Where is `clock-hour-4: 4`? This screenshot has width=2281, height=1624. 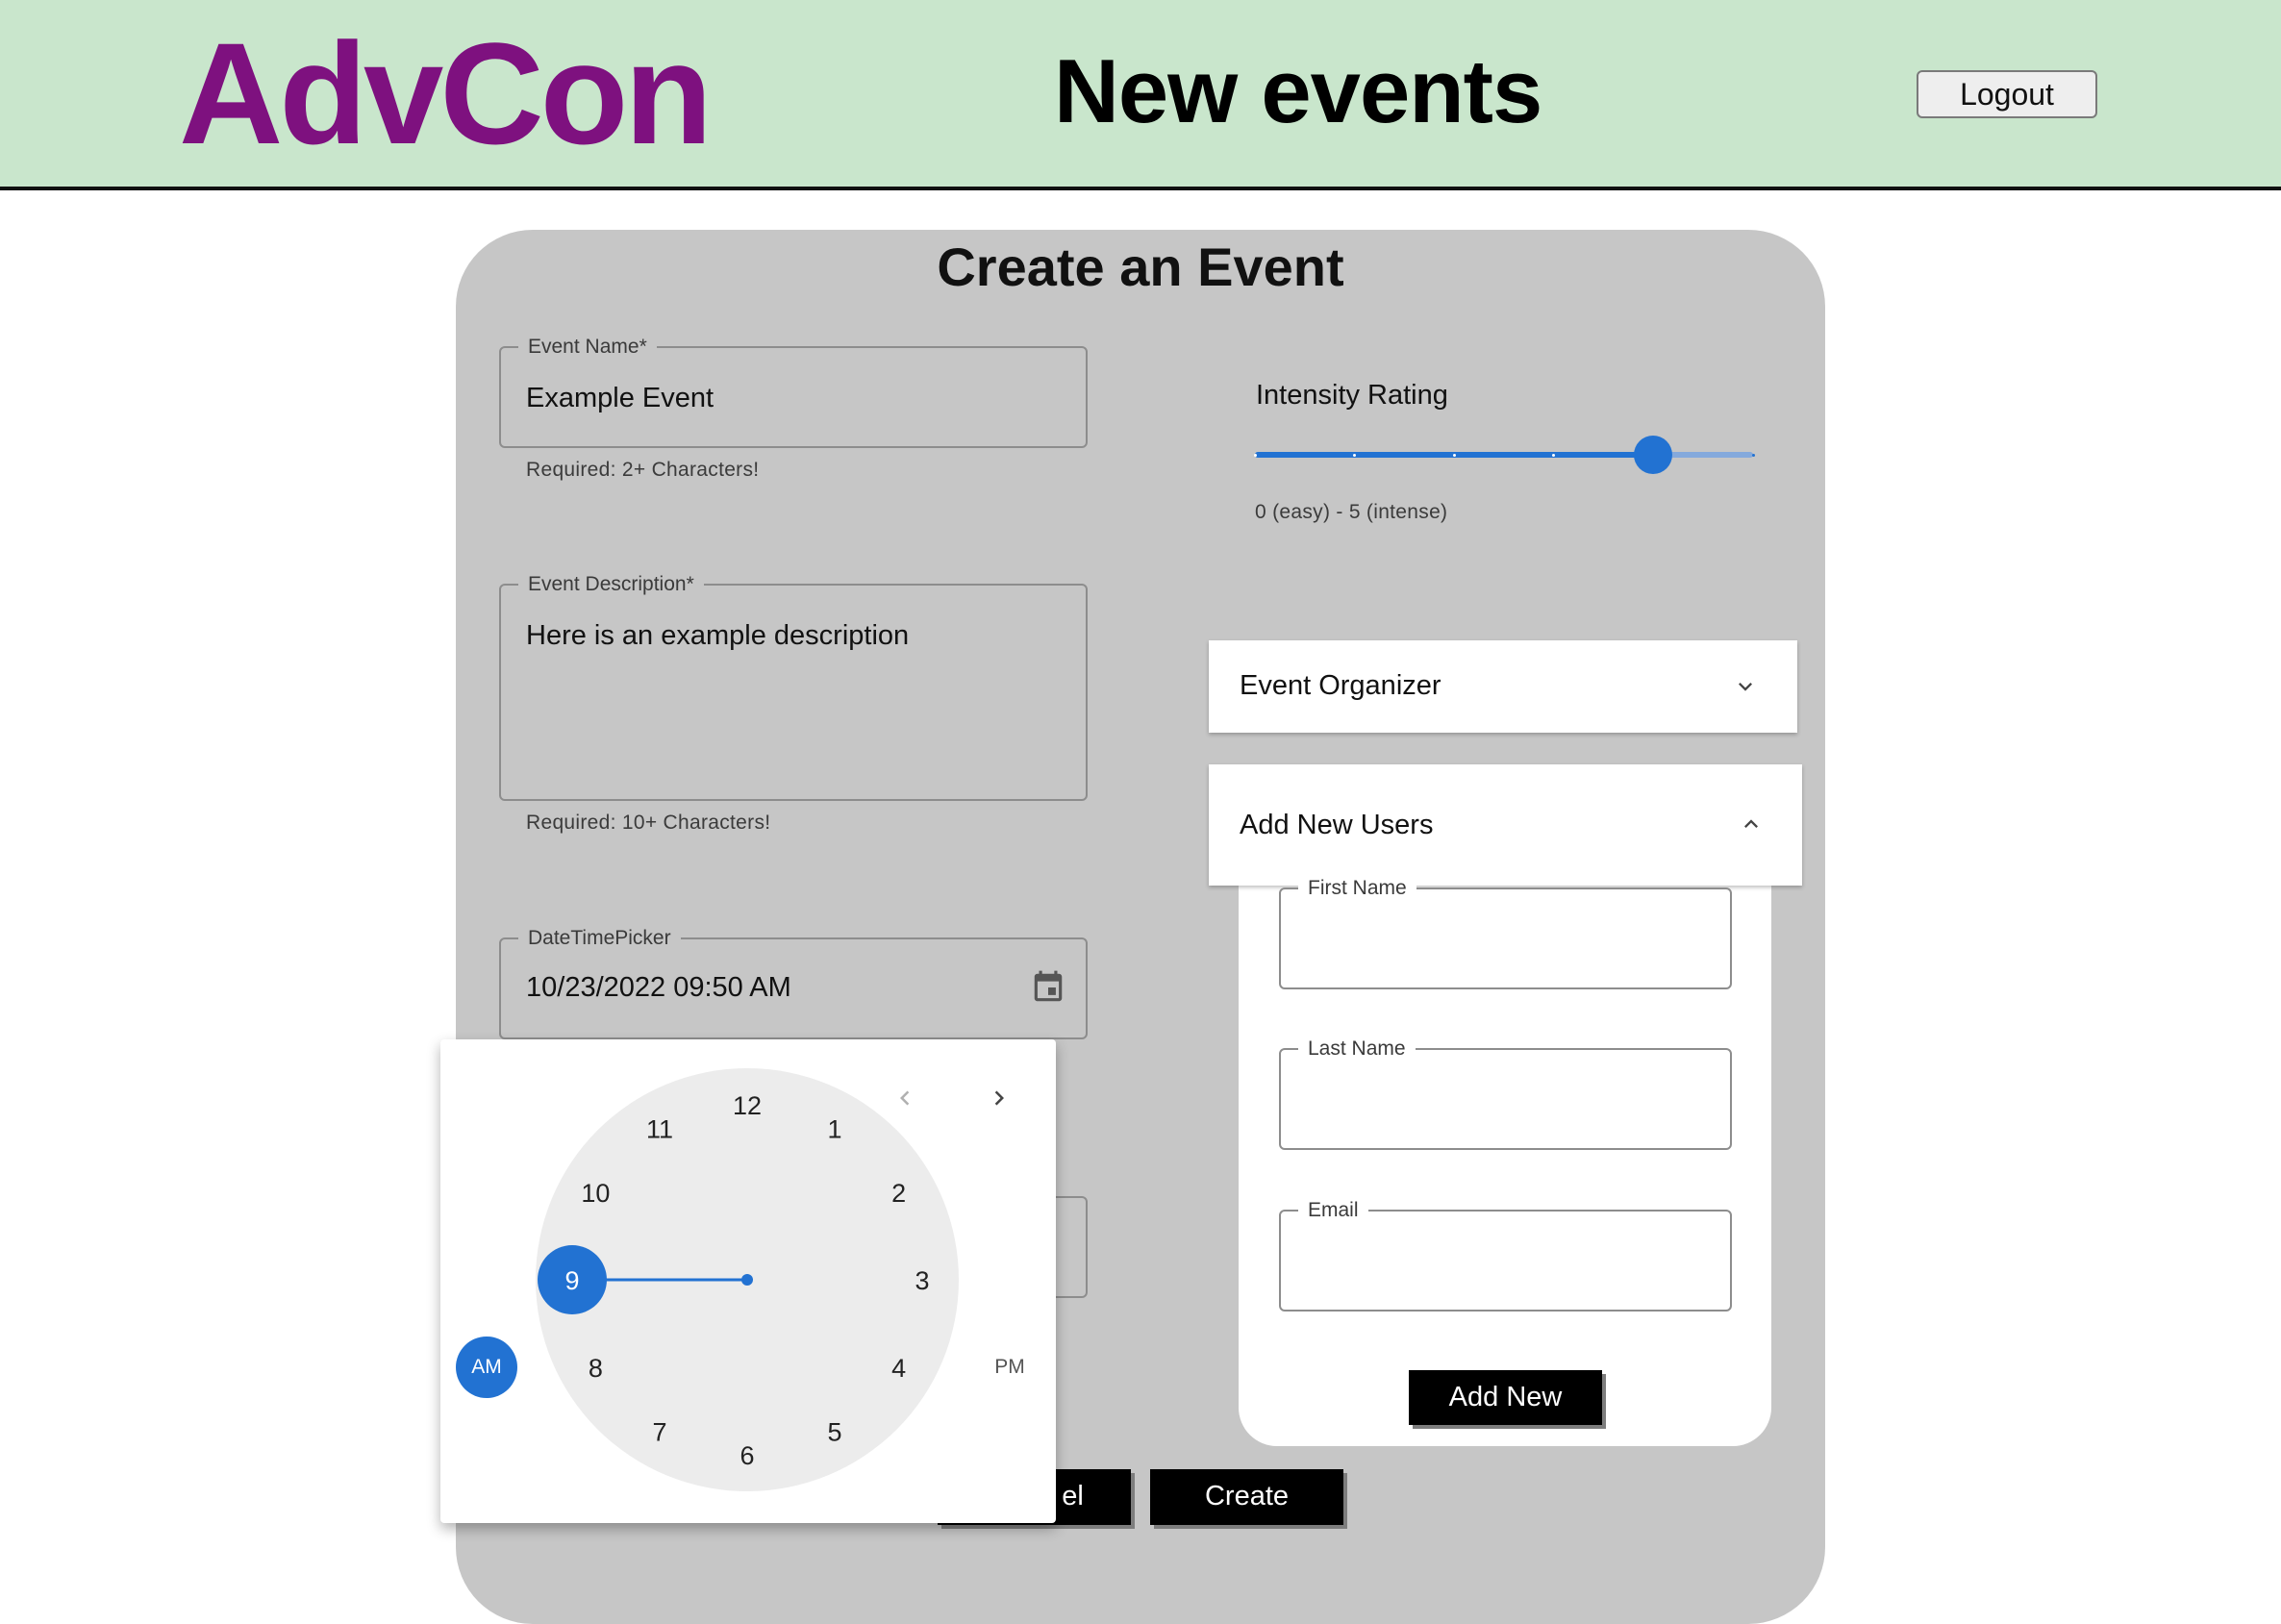 clock-hour-4: 4 is located at coordinates (898, 1368).